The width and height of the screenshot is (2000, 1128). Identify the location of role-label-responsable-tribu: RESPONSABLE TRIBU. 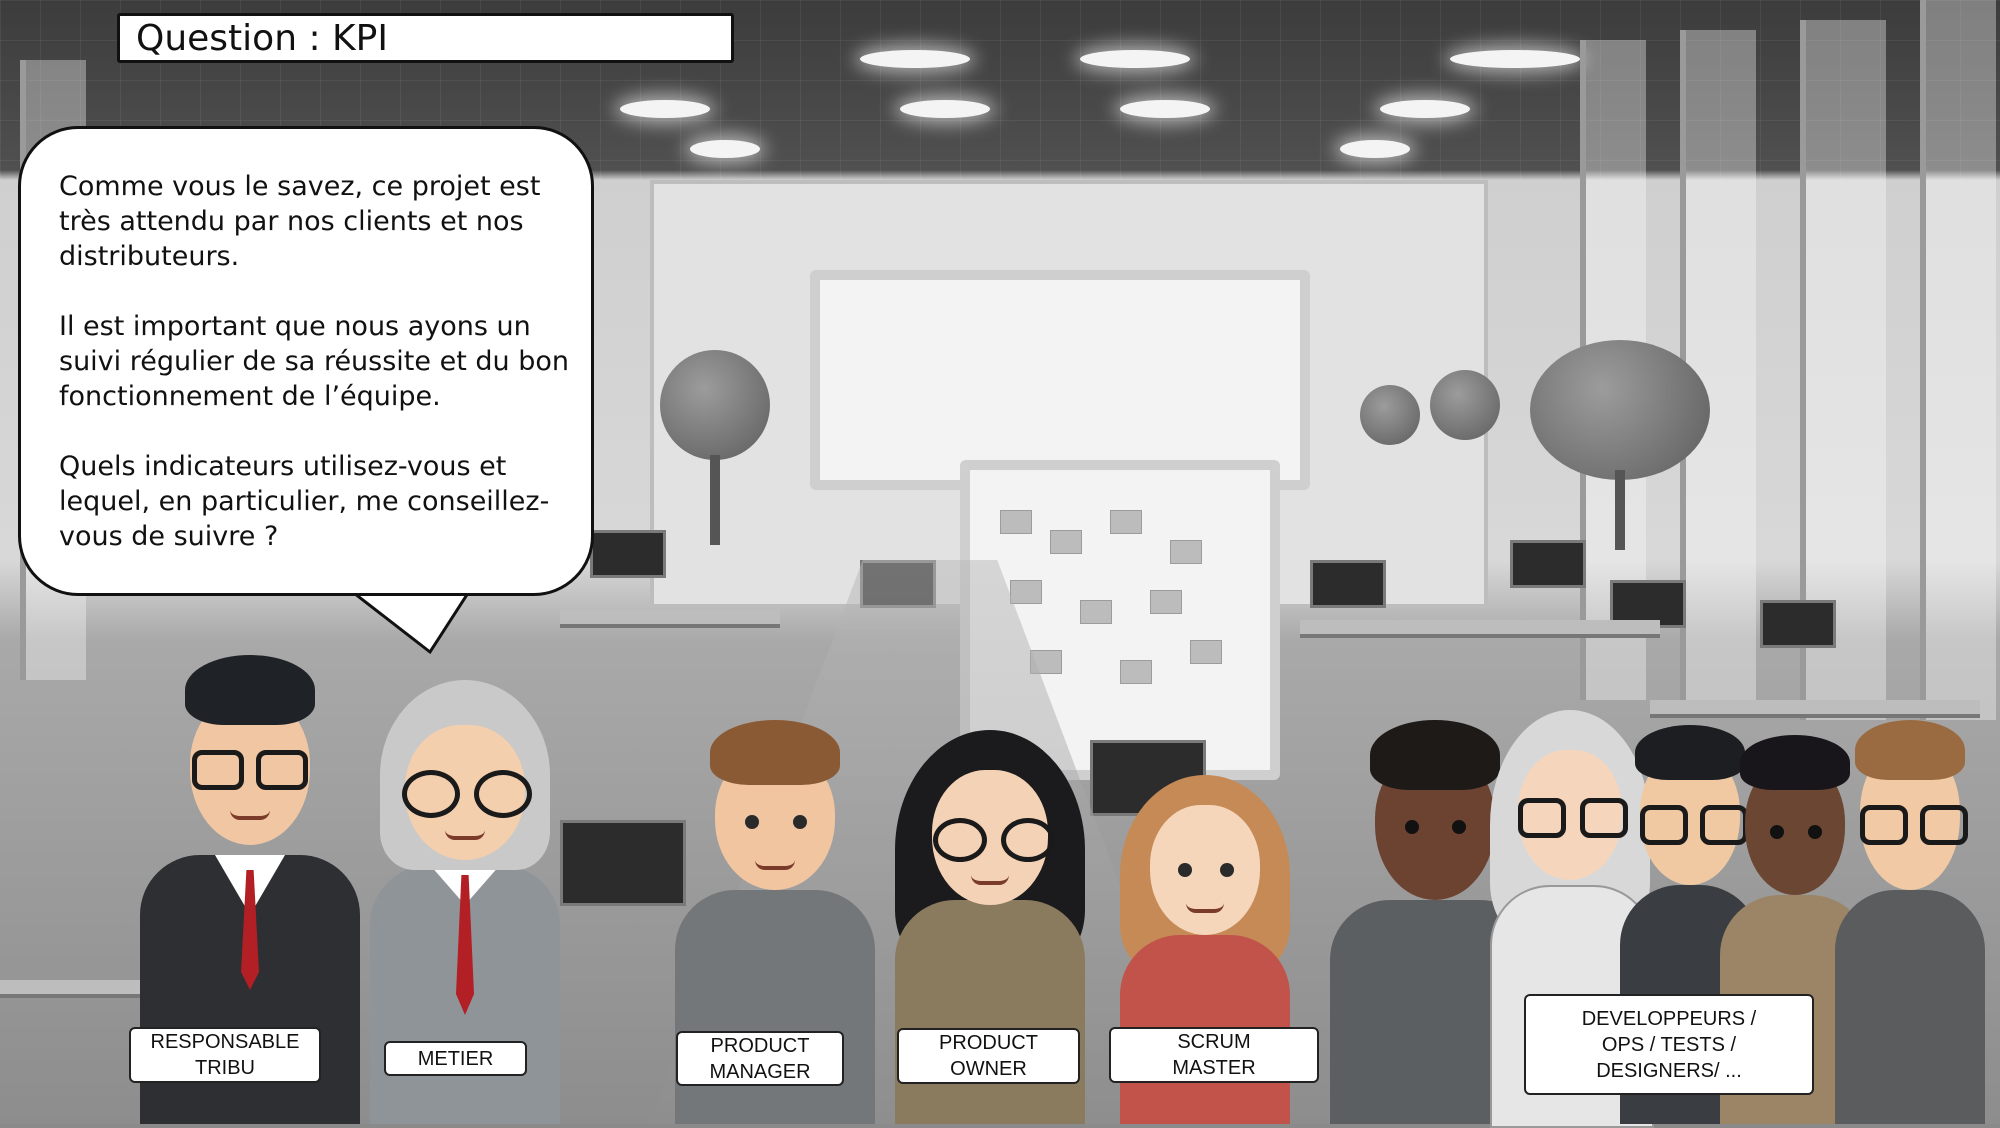
(225, 1055).